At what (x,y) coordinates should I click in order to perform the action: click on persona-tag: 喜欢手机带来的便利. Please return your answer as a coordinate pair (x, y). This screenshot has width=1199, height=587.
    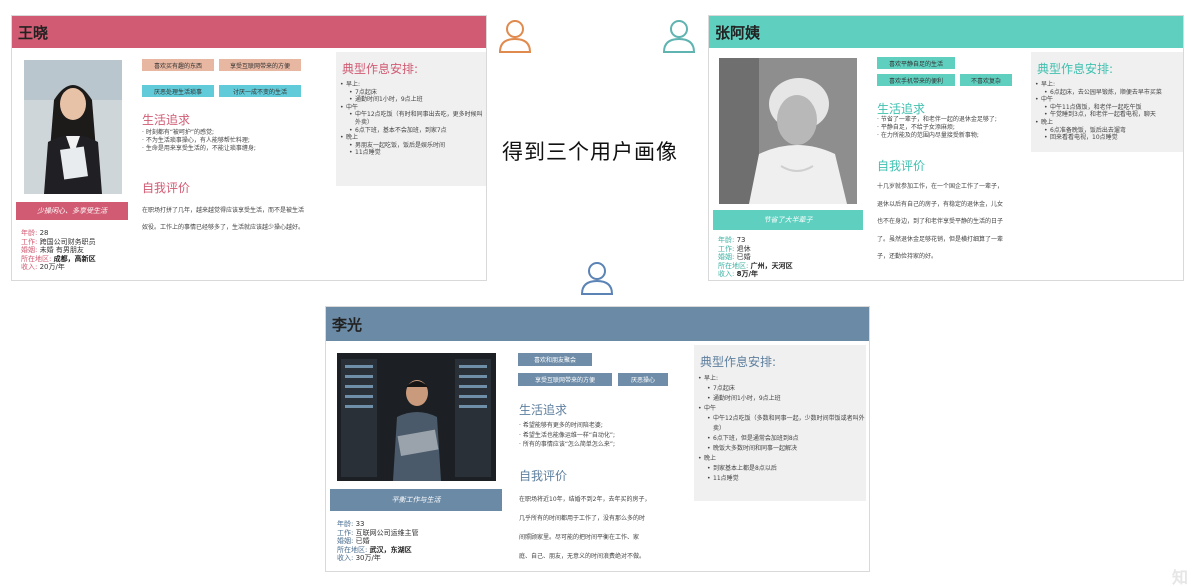
    Looking at the image, I should click on (916, 80).